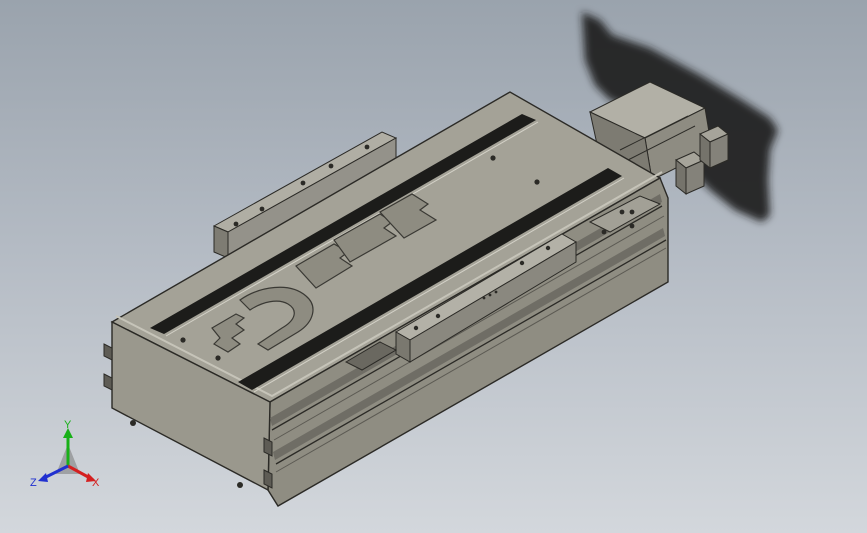 Image resolution: width=867 pixels, height=533 pixels. What do you see at coordinates (43, 477) in the screenshot?
I see `z-axis-head-icon` at bounding box center [43, 477].